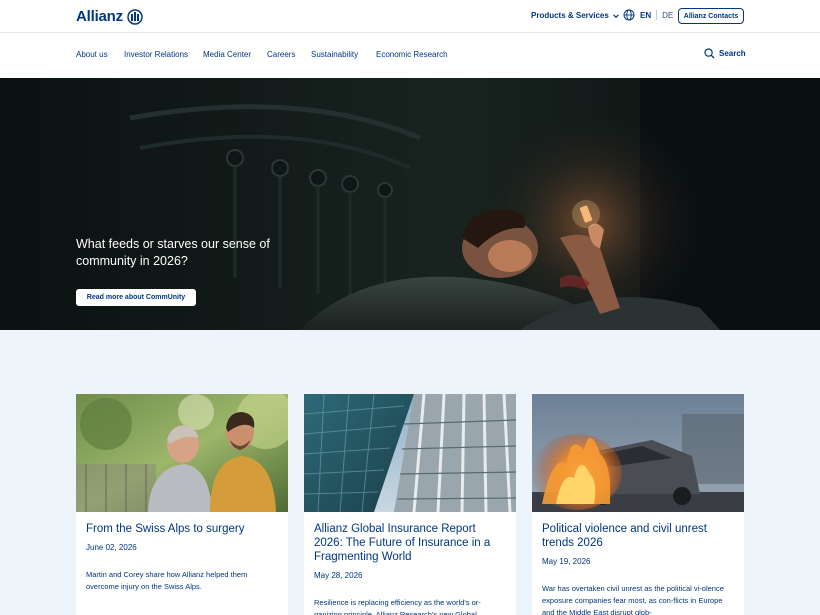  I want to click on products-services-menu: Products & Services, so click(575, 15).